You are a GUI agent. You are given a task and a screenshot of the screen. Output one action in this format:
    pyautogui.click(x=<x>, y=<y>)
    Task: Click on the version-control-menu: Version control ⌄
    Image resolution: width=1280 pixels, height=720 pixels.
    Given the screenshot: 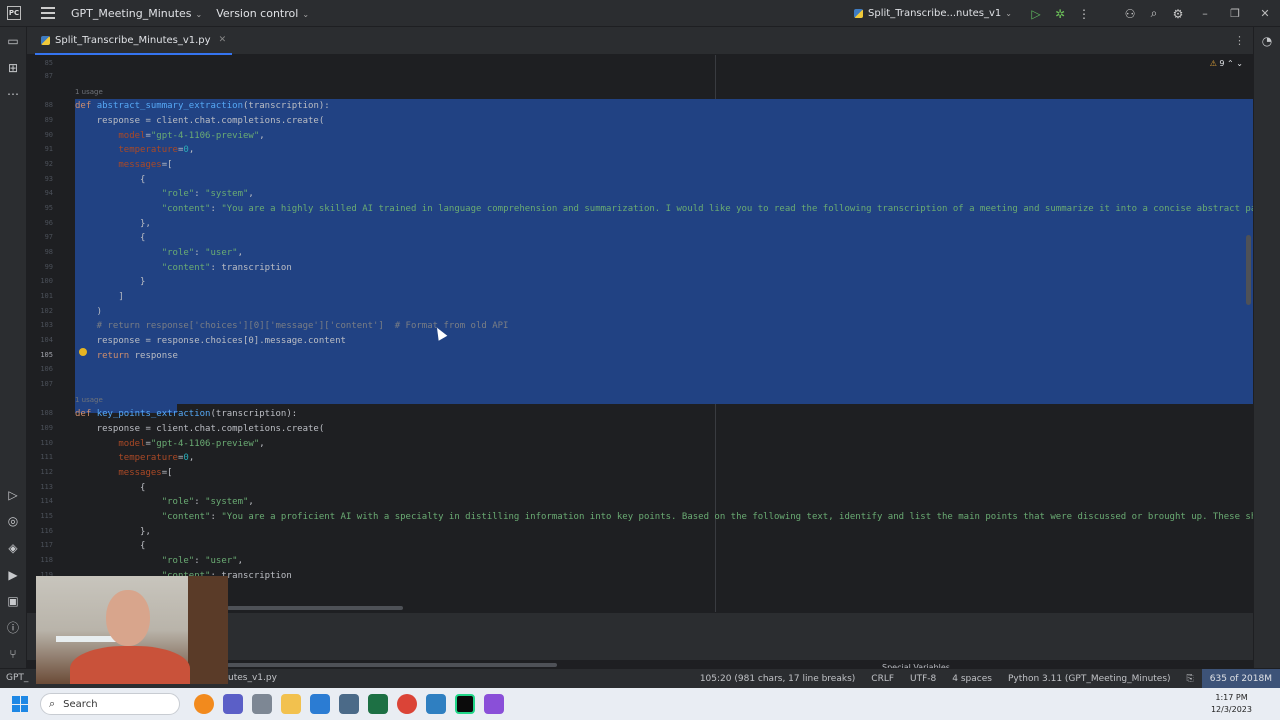 What is the action you would take?
    pyautogui.click(x=262, y=13)
    